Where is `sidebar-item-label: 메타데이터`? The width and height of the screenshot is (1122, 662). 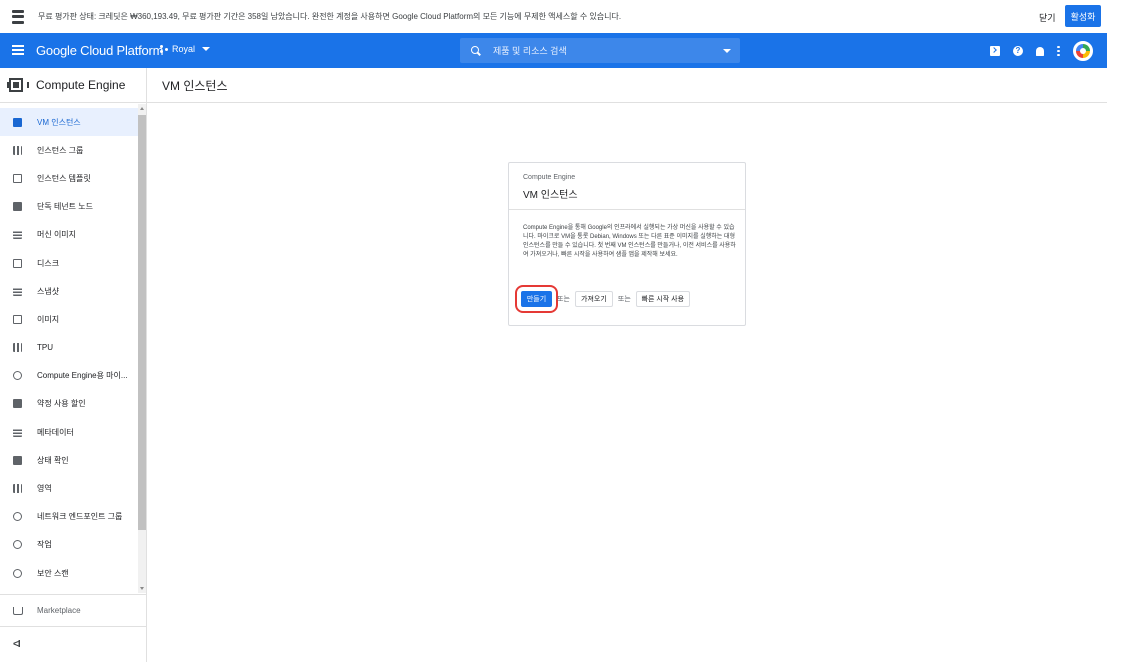
sidebar-item-label: 메타데이터 is located at coordinates (55, 432).